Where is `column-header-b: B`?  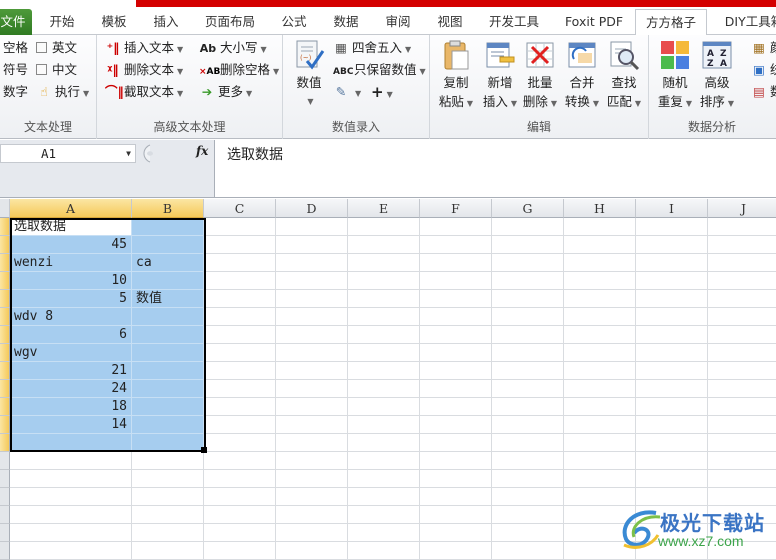
column-header-b: B is located at coordinates (168, 208).